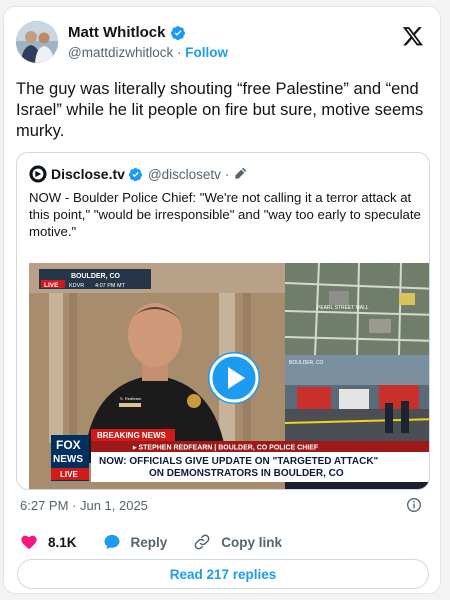  I want to click on tweet-header: Matt Whitlock @mattdizwhitlock · Follow, so click(222, 43).